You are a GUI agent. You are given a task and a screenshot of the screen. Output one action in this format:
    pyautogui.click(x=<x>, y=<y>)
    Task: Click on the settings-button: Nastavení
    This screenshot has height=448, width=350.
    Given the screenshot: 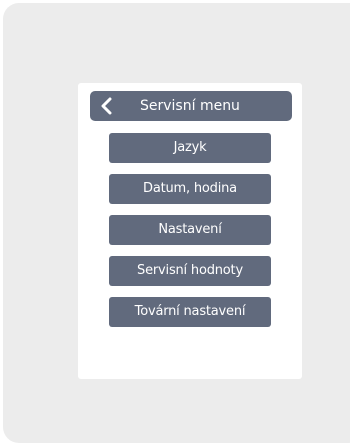 What is the action you would take?
    pyautogui.click(x=190, y=230)
    